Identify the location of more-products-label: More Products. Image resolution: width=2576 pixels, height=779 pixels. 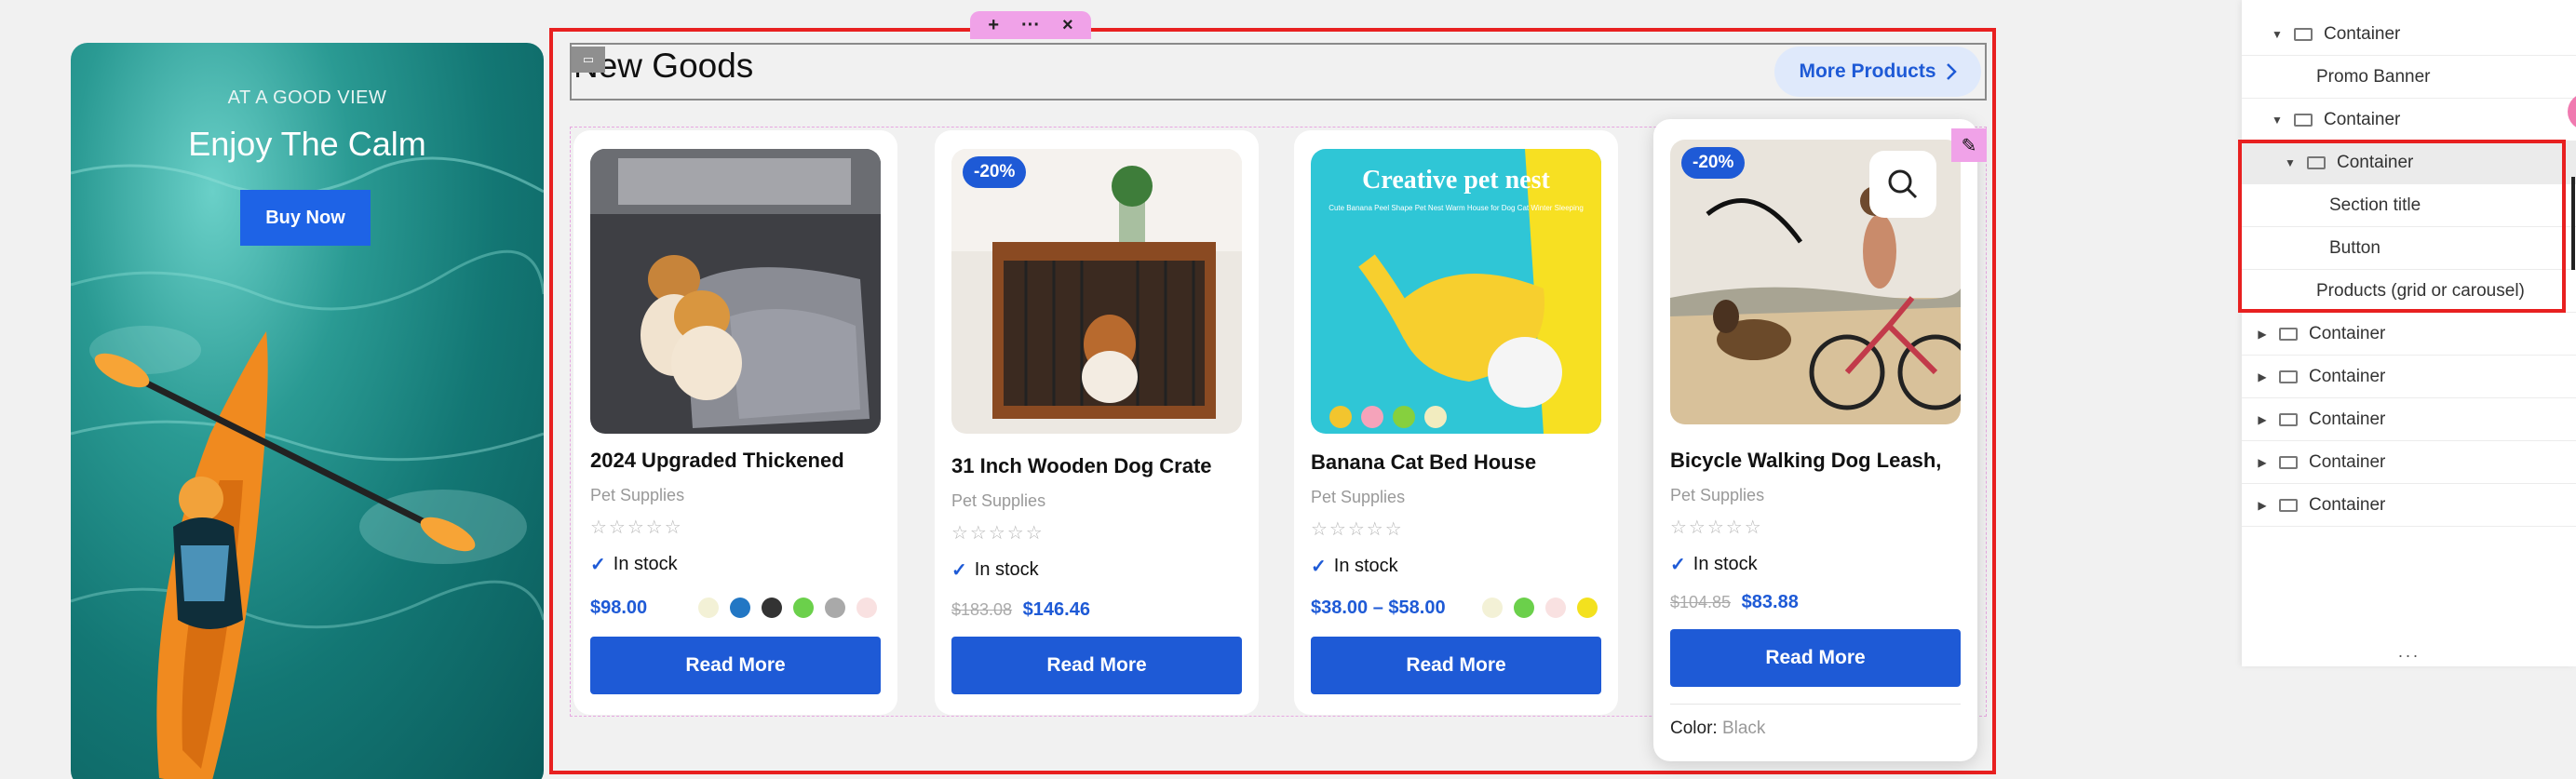
(1867, 71).